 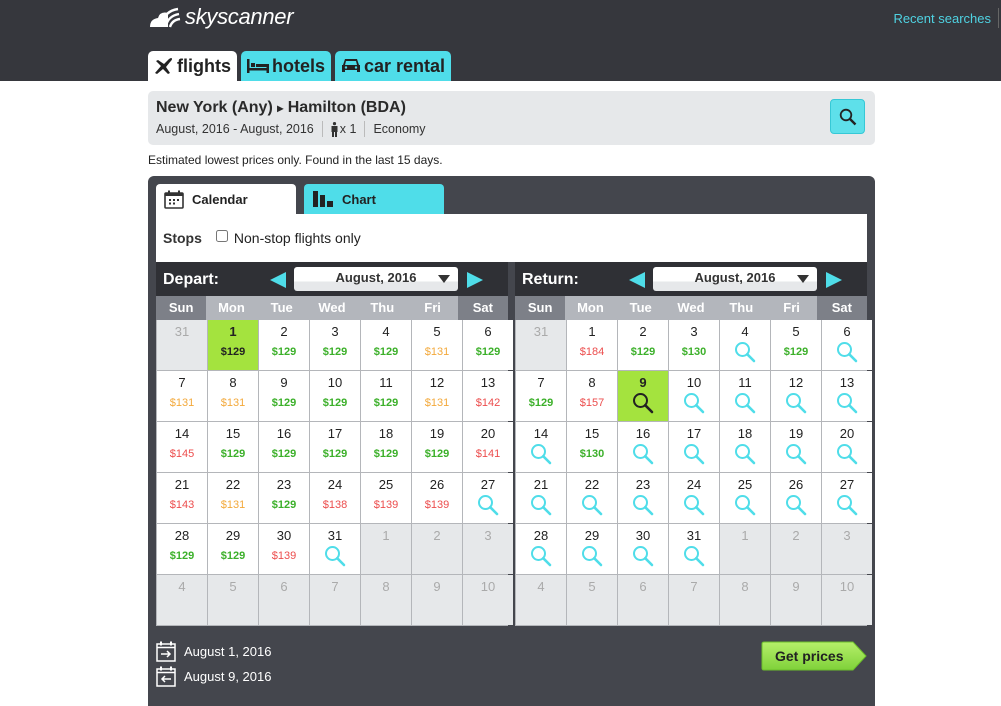 What do you see at coordinates (437, 396) in the screenshot?
I see `day-cell: 12 $131` at bounding box center [437, 396].